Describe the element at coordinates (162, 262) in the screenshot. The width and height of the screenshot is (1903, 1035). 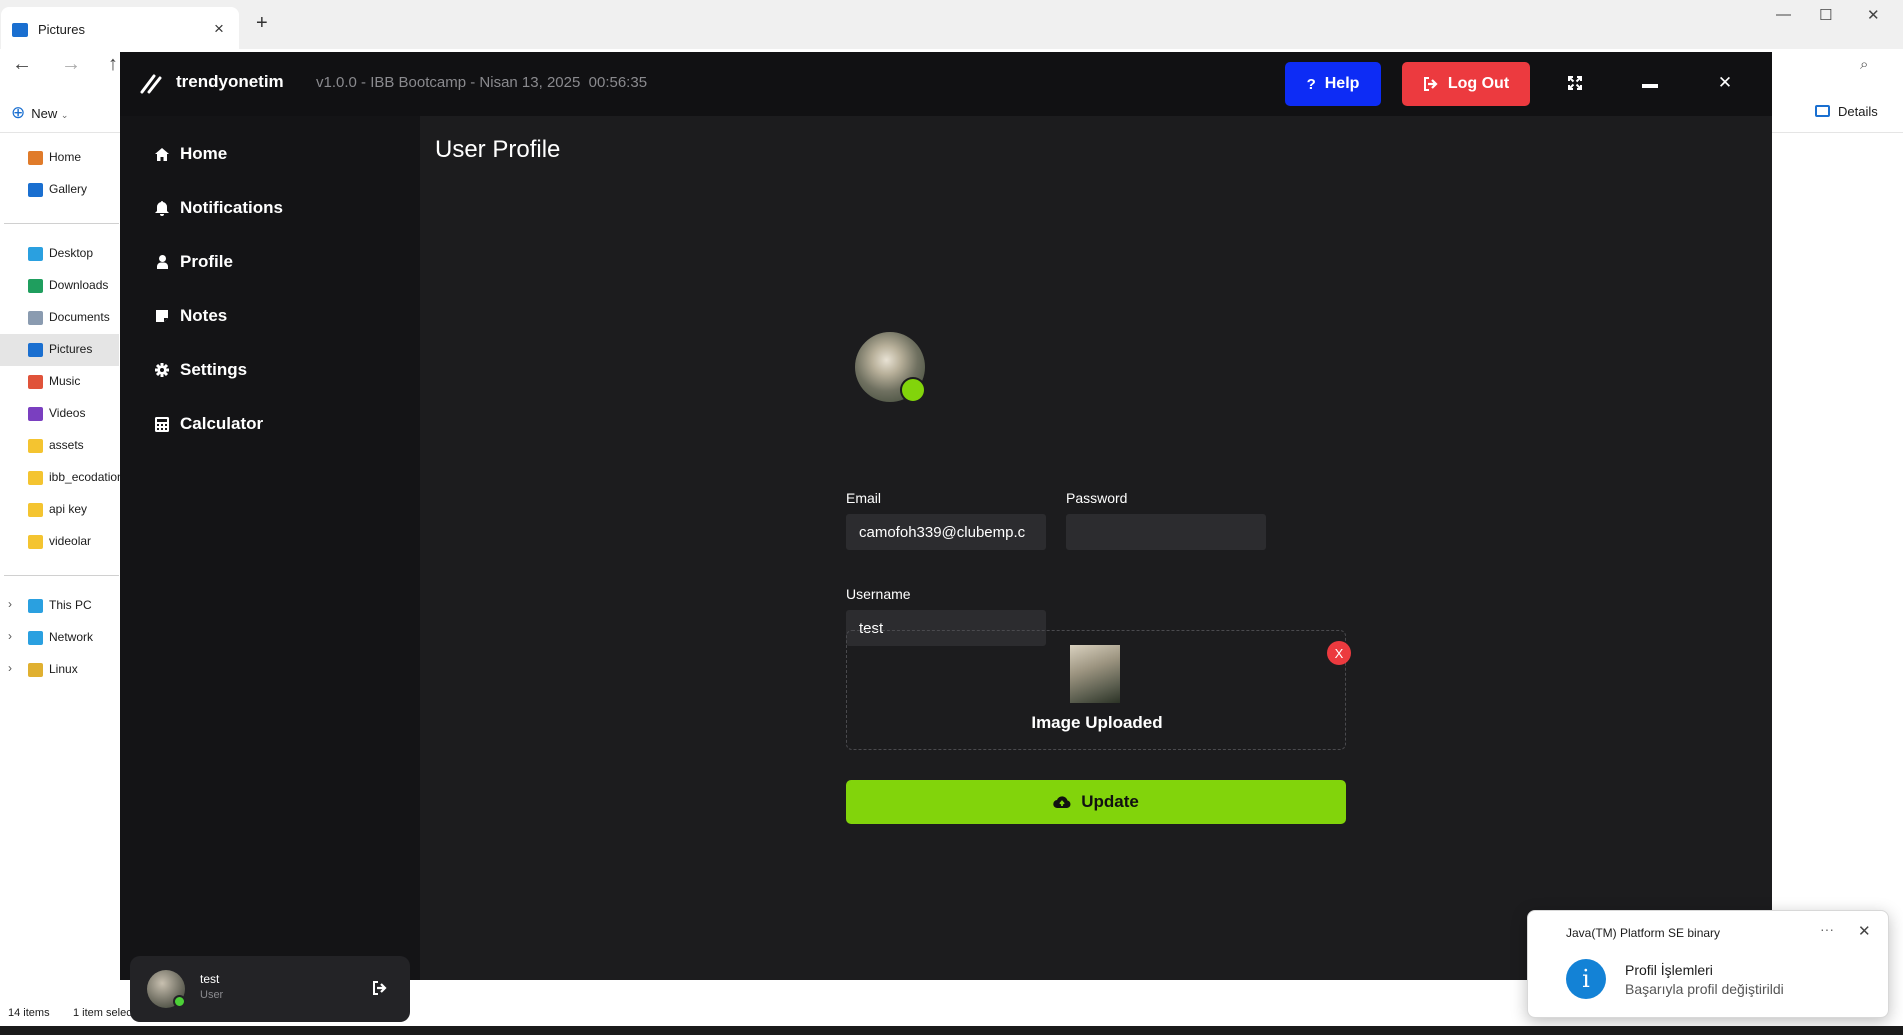
I see `user-icon` at that location.